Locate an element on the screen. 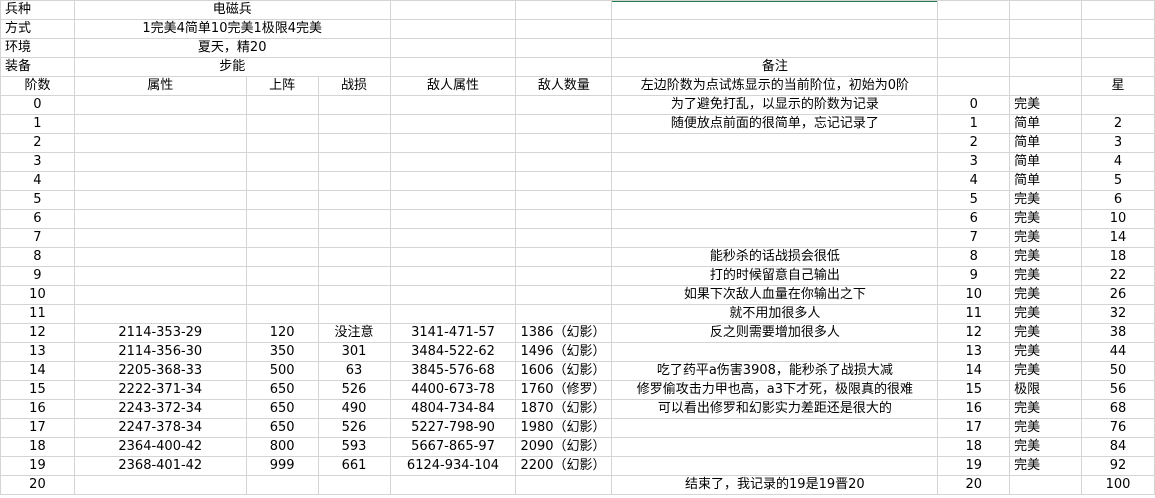 The image size is (1155, 498). enemy-count-cell: 1760（修罗） is located at coordinates (564, 390).